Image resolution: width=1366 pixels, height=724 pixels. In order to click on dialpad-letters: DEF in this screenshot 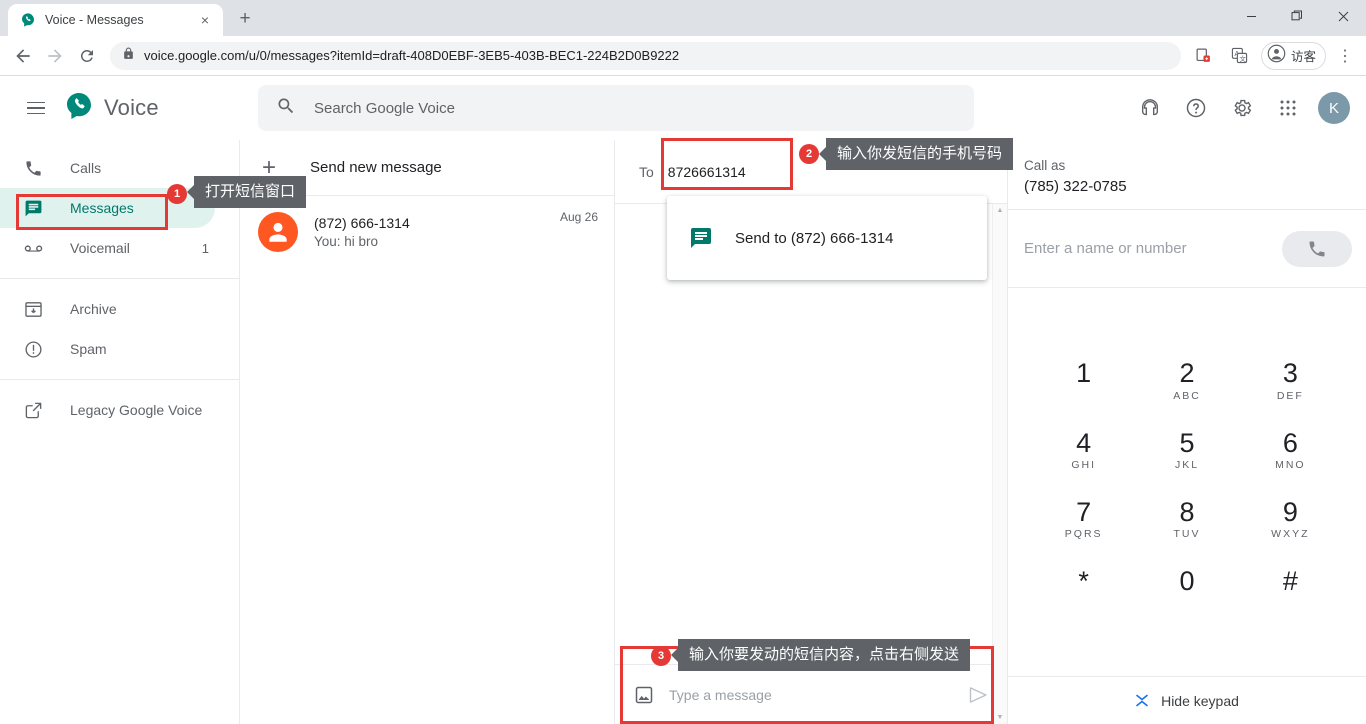, I will do `click(1290, 395)`.